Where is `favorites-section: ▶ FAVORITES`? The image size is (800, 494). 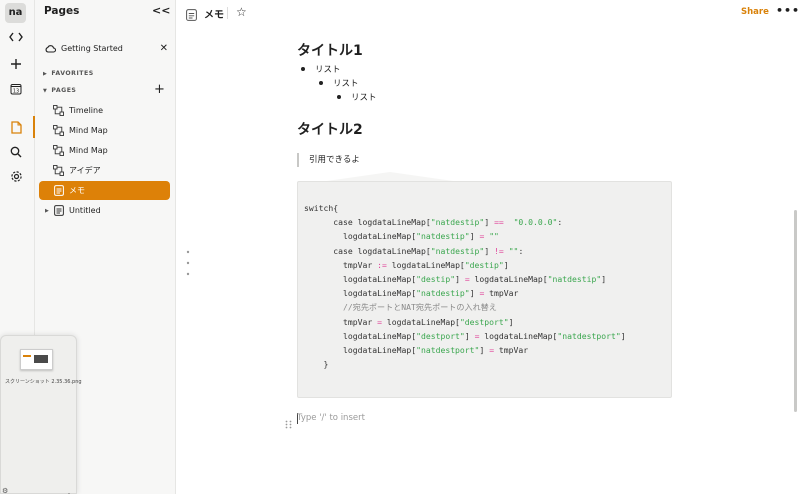 favorites-section: ▶ FAVORITES is located at coordinates (68, 73).